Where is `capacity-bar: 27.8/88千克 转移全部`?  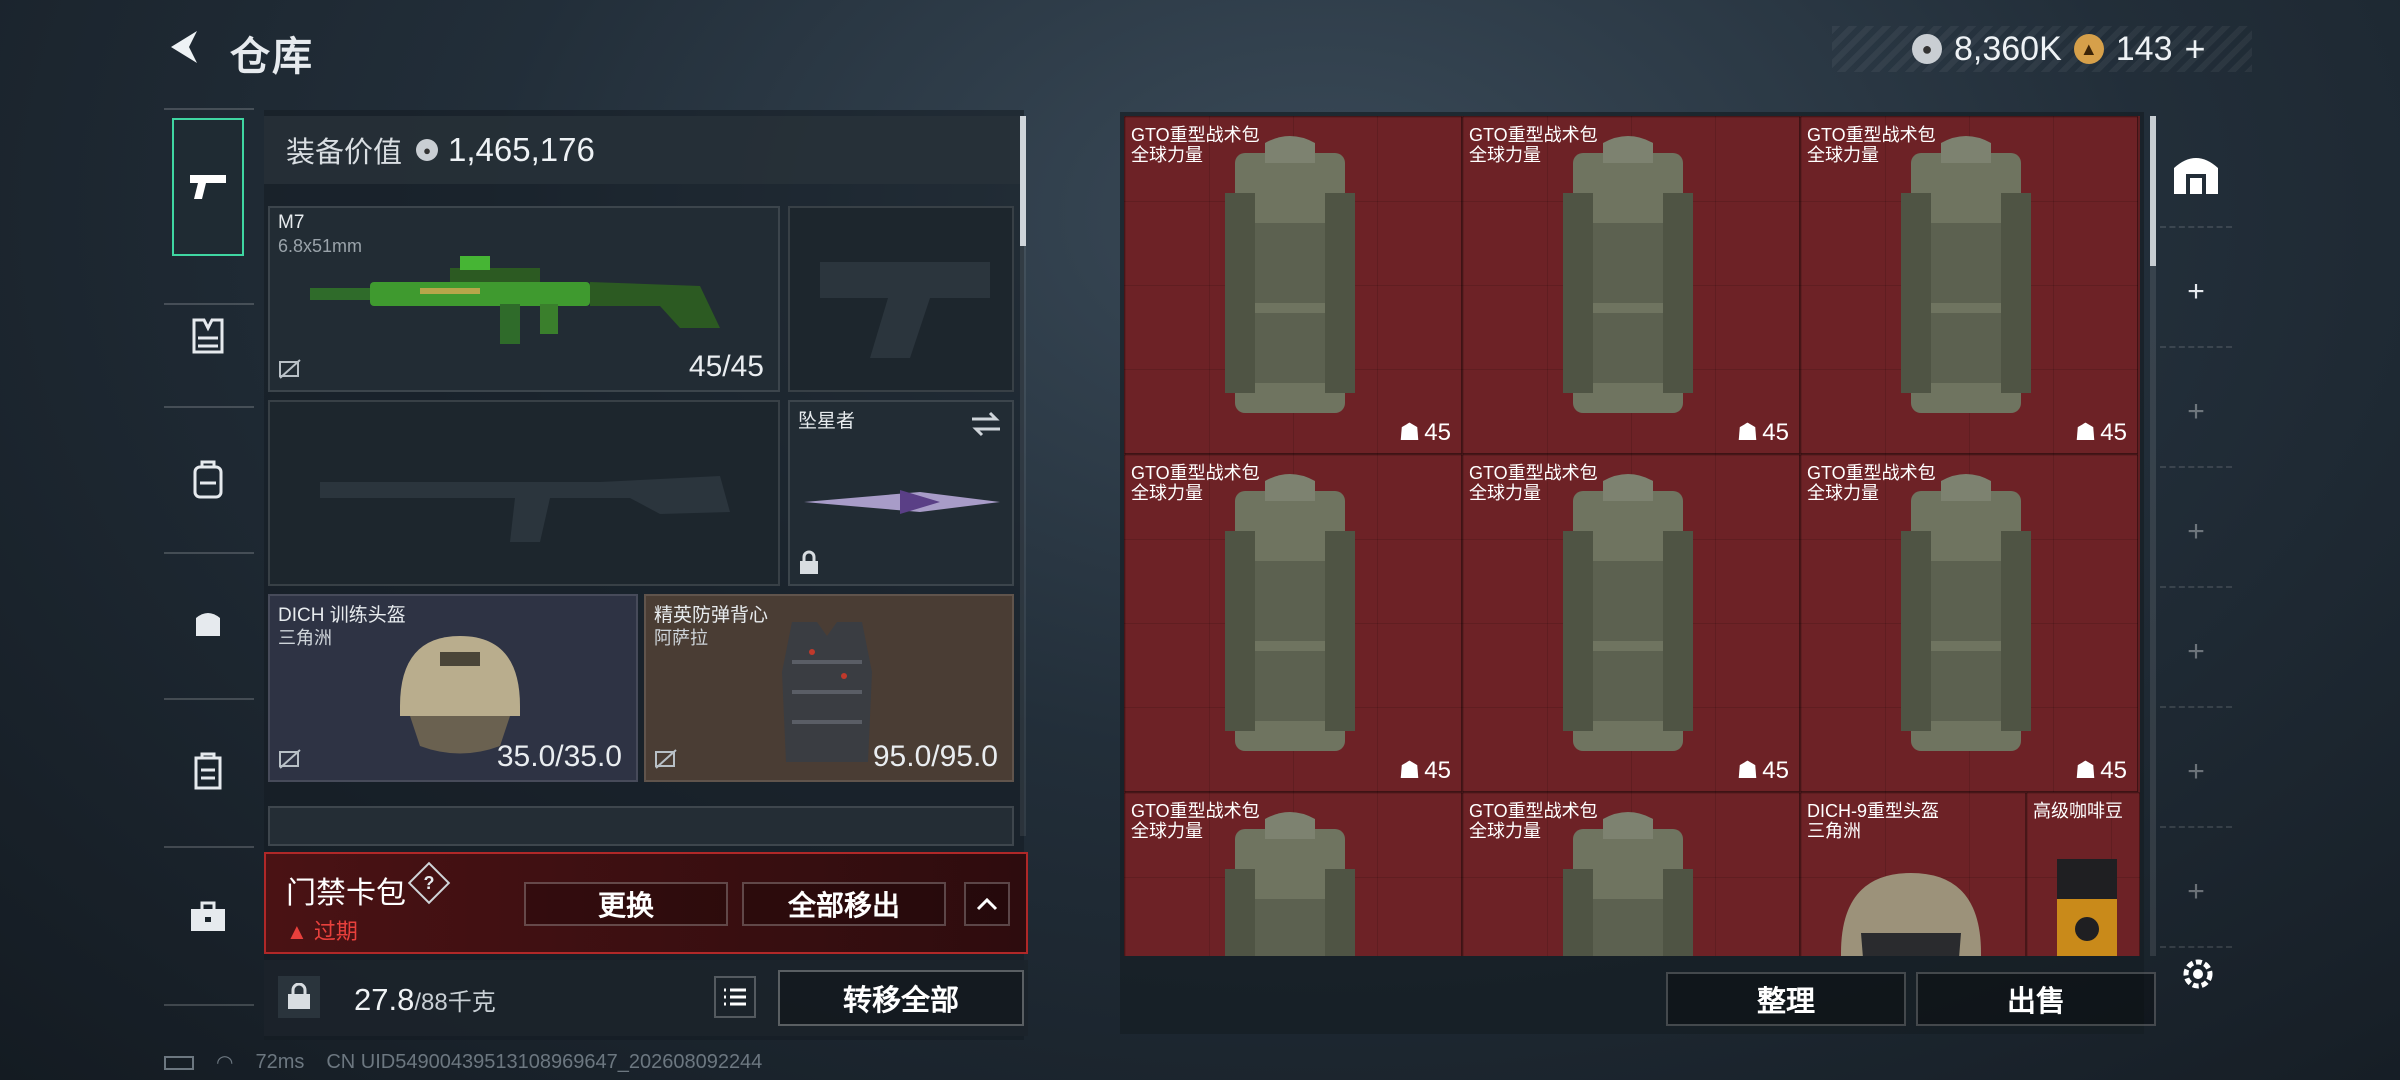 capacity-bar: 27.8/88千克 转移全部 is located at coordinates (646, 998).